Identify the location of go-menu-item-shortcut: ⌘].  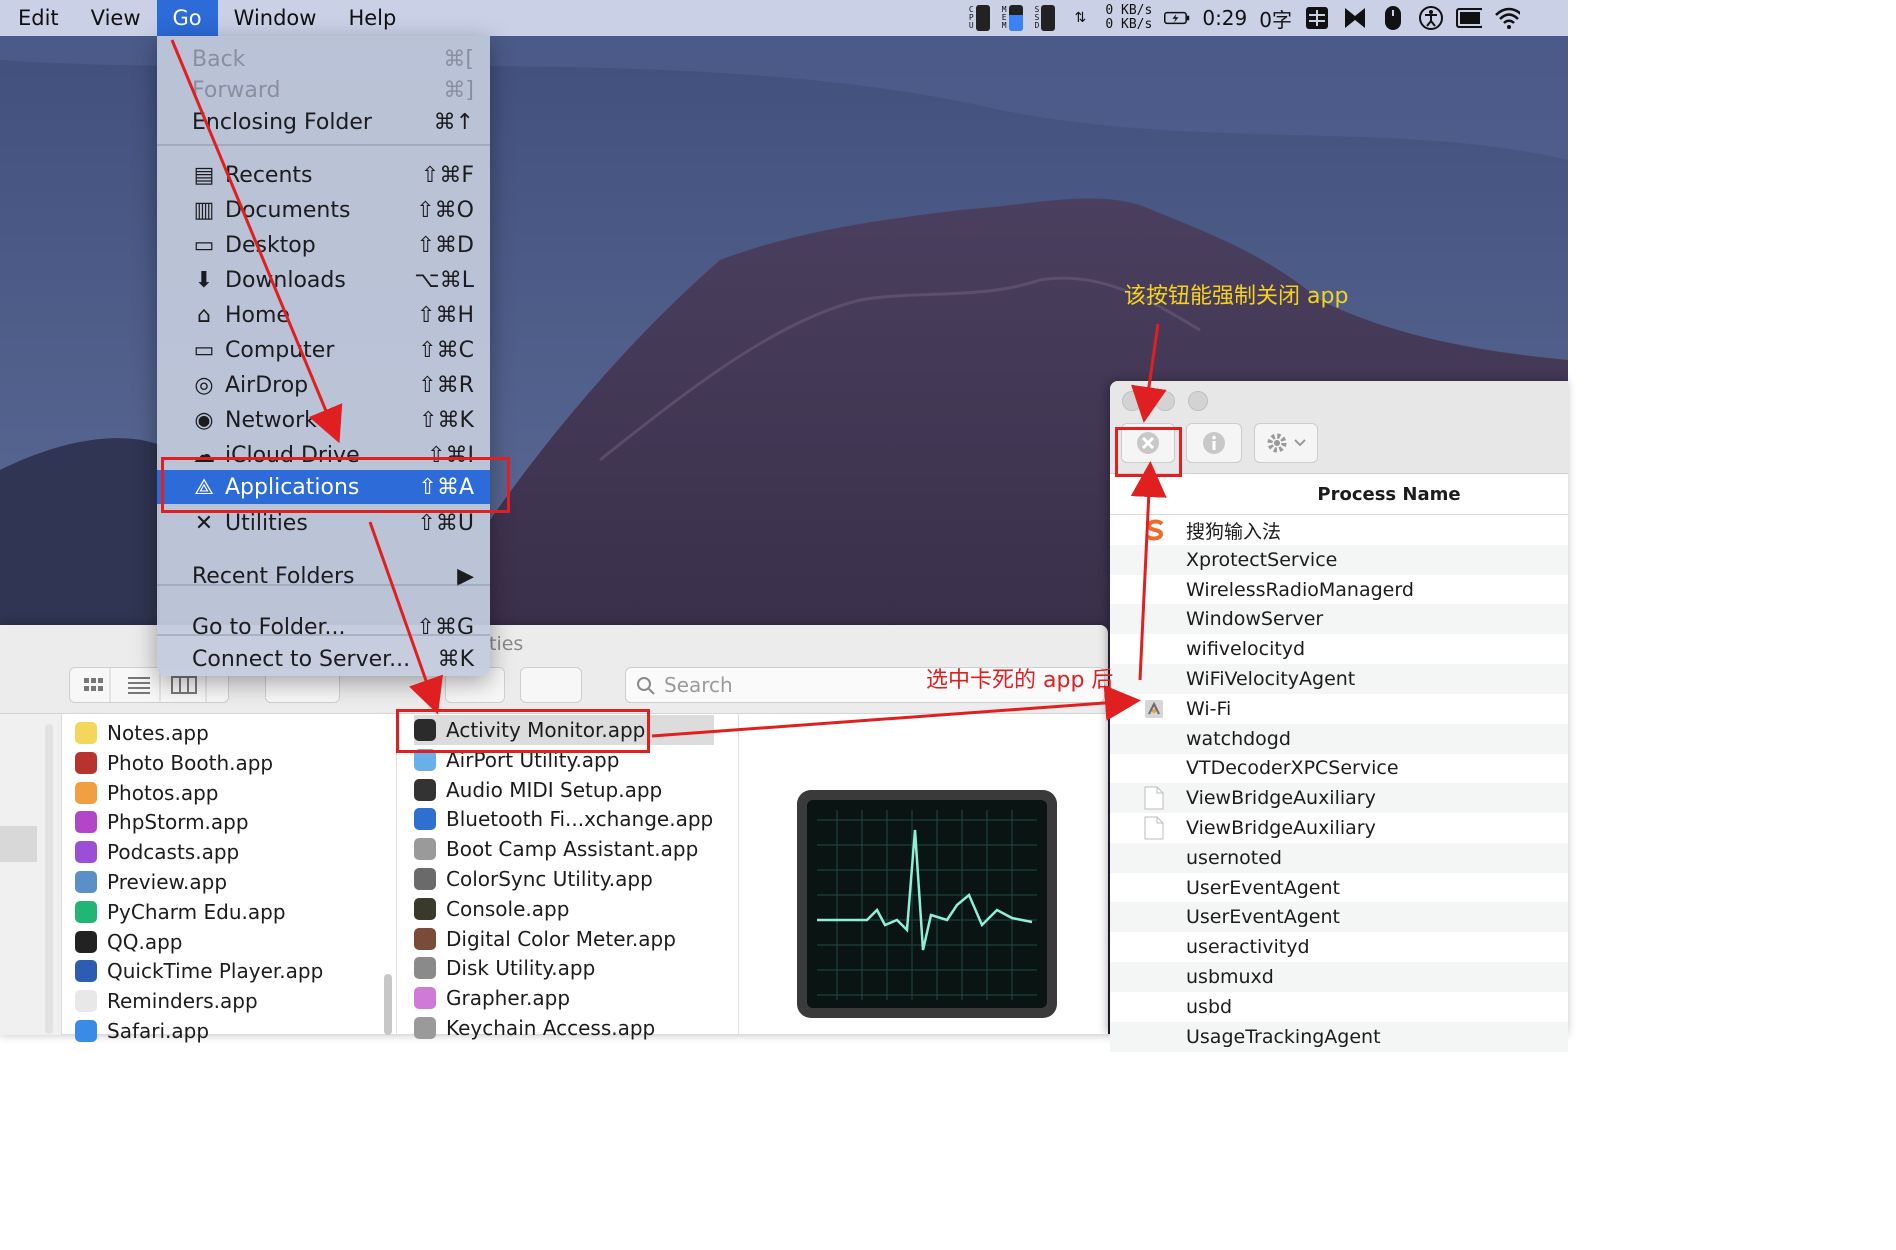
(458, 90).